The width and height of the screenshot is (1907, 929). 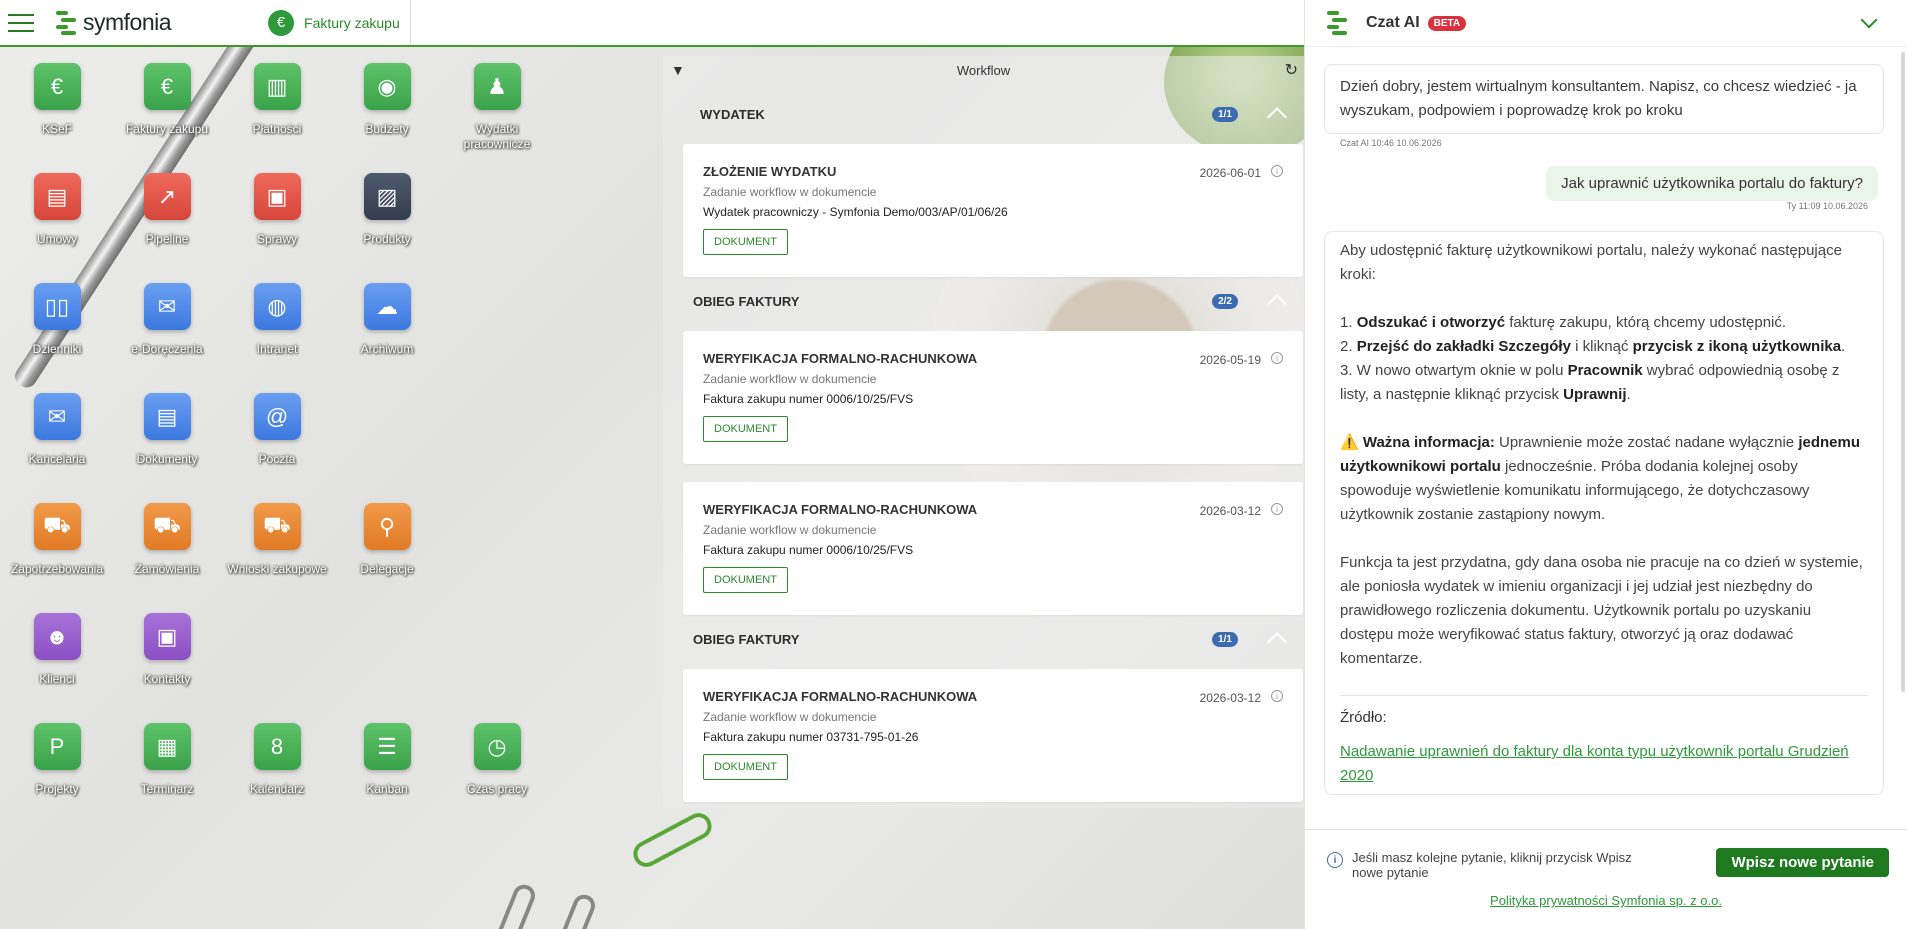 I want to click on project-icon: P, so click(x=57, y=746).